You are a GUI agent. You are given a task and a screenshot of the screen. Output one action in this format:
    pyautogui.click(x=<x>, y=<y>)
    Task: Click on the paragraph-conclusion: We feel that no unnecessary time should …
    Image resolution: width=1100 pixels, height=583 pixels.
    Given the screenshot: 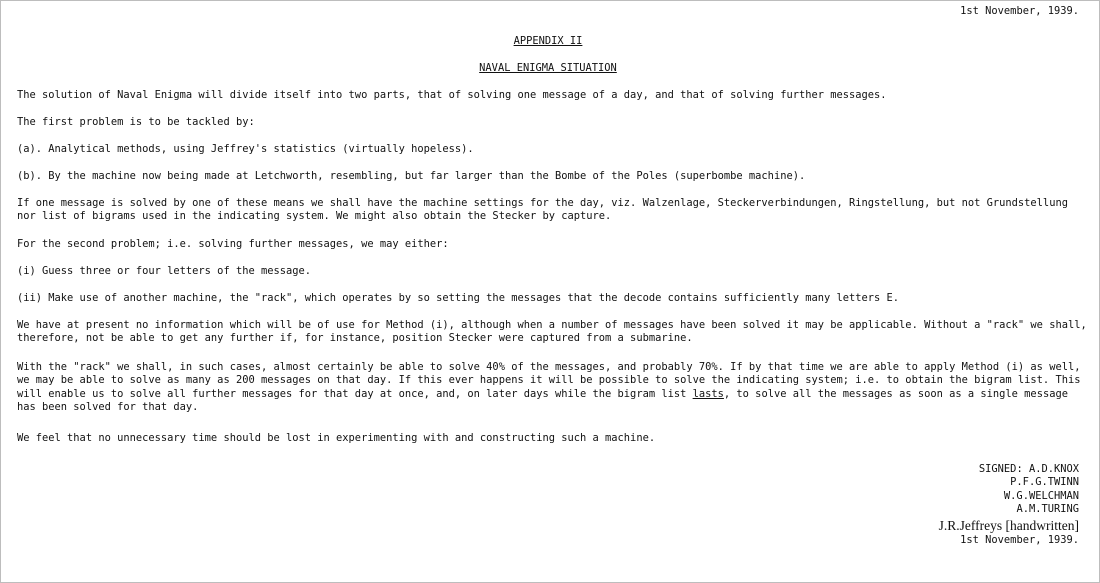 What is the action you would take?
    pyautogui.click(x=548, y=438)
    